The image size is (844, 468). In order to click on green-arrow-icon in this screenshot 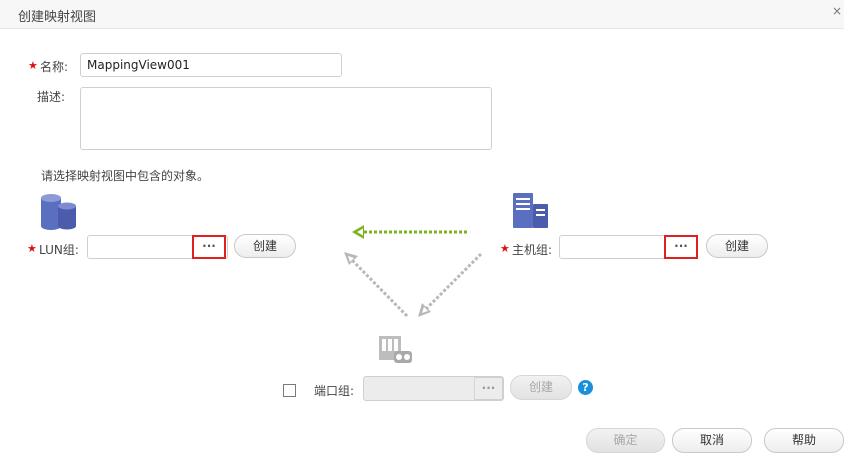, I will do `click(409, 232)`.